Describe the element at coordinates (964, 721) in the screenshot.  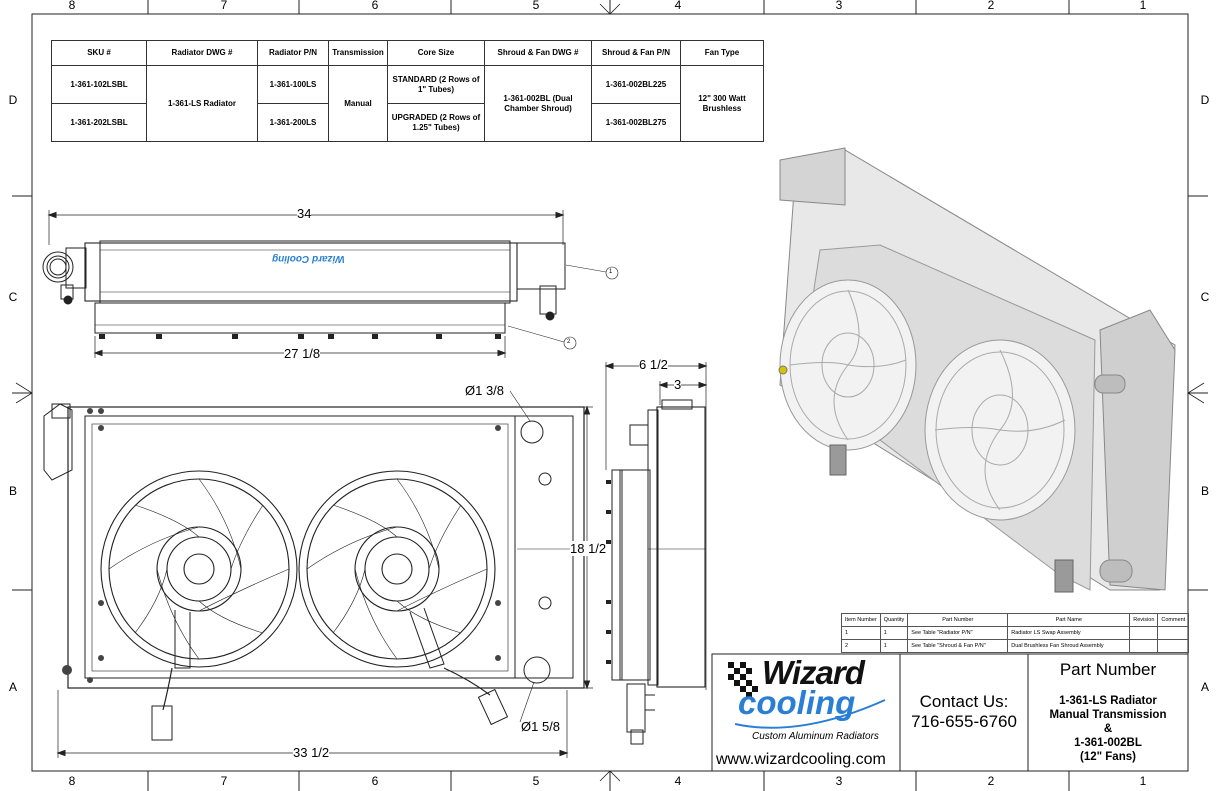
I see `contact-phone: 716-655-6760` at that location.